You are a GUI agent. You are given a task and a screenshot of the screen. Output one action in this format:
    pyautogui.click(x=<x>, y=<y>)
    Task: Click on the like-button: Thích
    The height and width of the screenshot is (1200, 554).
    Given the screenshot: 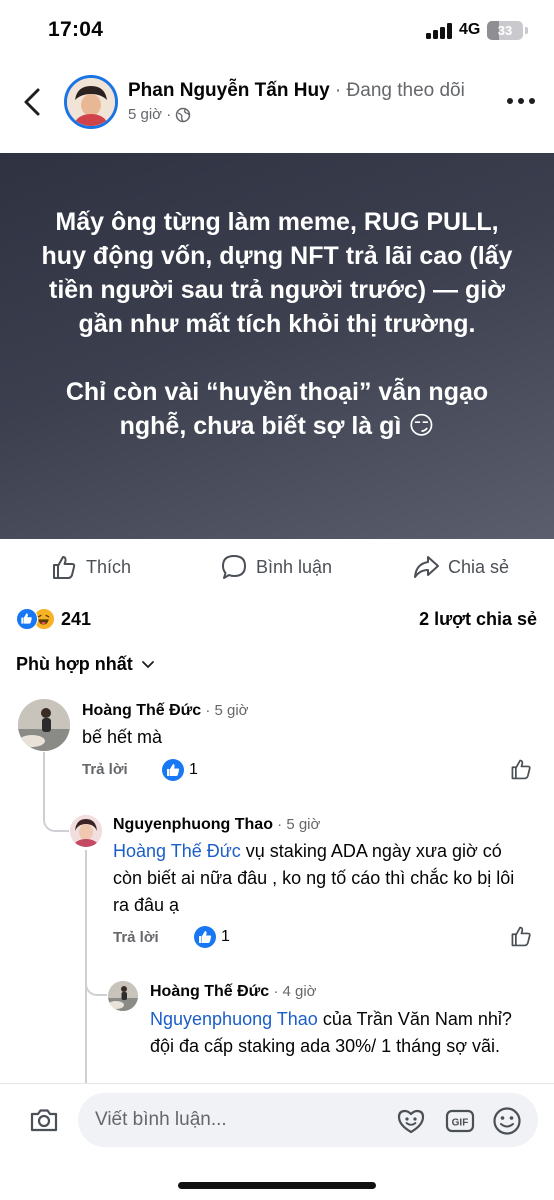 What is the action you would take?
    pyautogui.click(x=90, y=567)
    